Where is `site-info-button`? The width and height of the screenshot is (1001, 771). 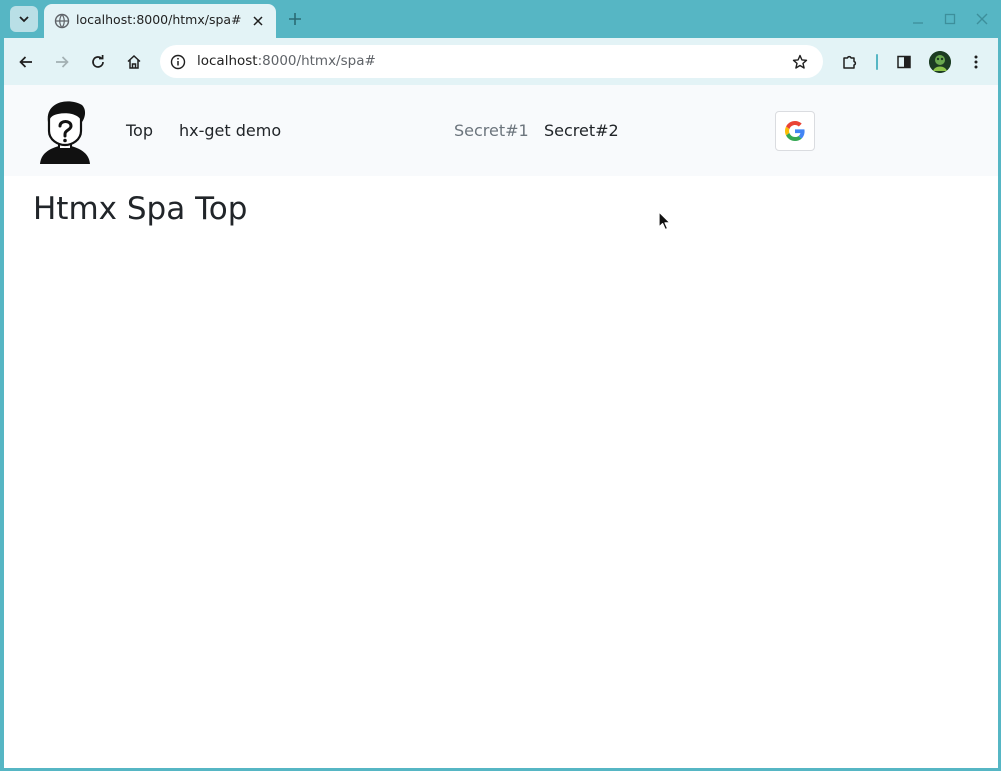
site-info-button is located at coordinates (178, 62).